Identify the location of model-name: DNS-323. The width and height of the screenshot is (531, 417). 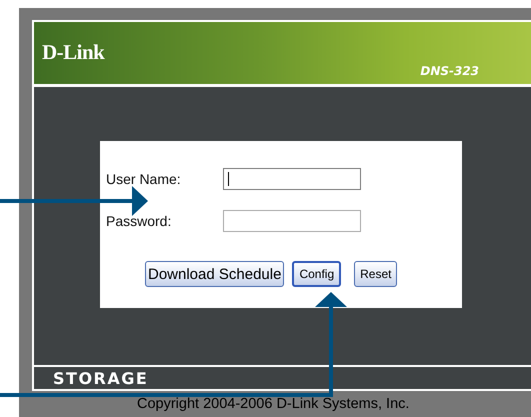
(450, 71).